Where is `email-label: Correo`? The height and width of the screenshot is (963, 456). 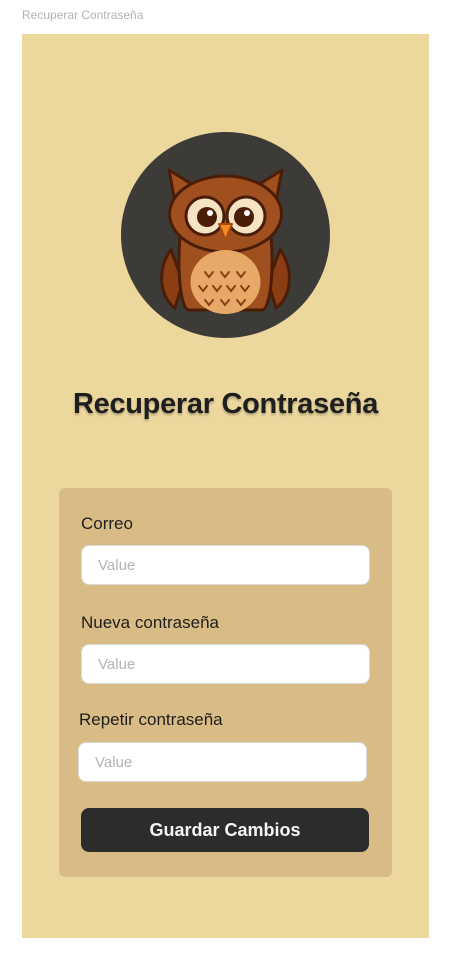
email-label: Correo is located at coordinates (107, 523).